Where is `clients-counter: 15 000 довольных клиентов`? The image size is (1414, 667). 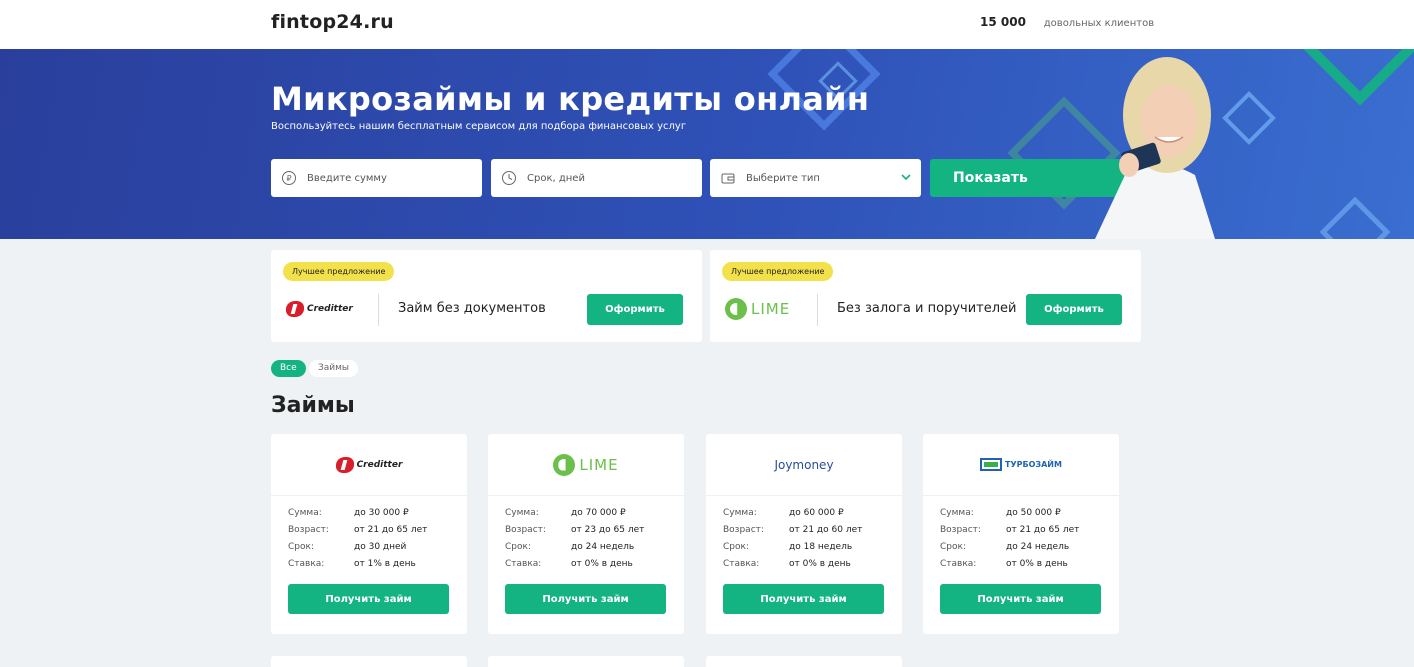 clients-counter: 15 000 довольных клиентов is located at coordinates (1067, 22).